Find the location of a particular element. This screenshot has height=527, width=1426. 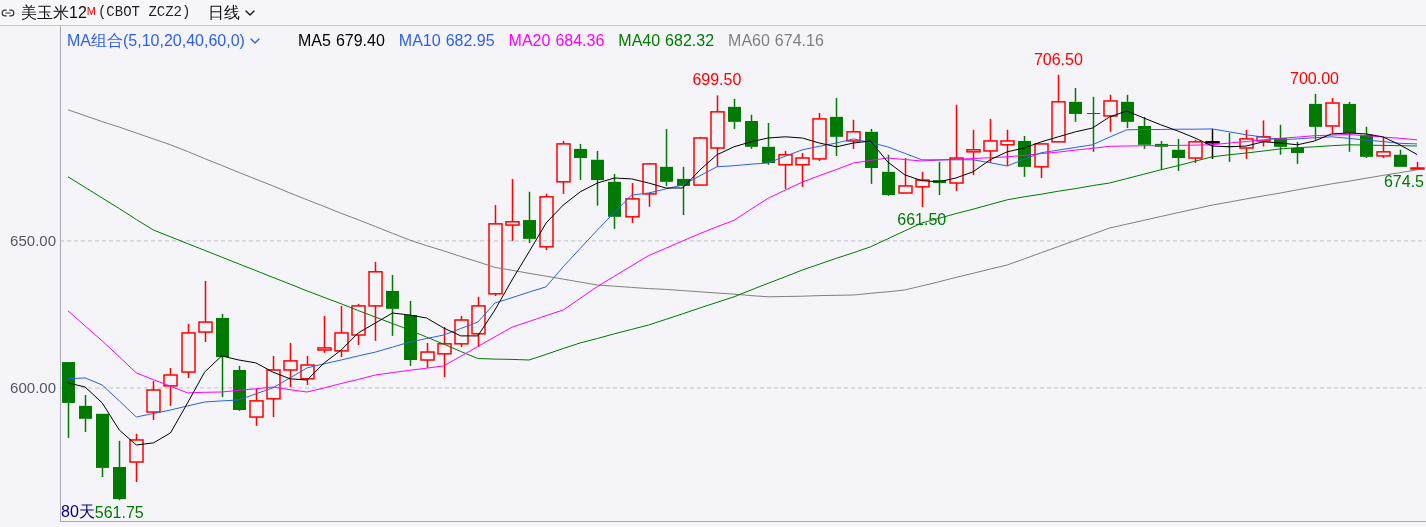

instrument-code: (CBOT ZCZ2) is located at coordinates (144, 12).